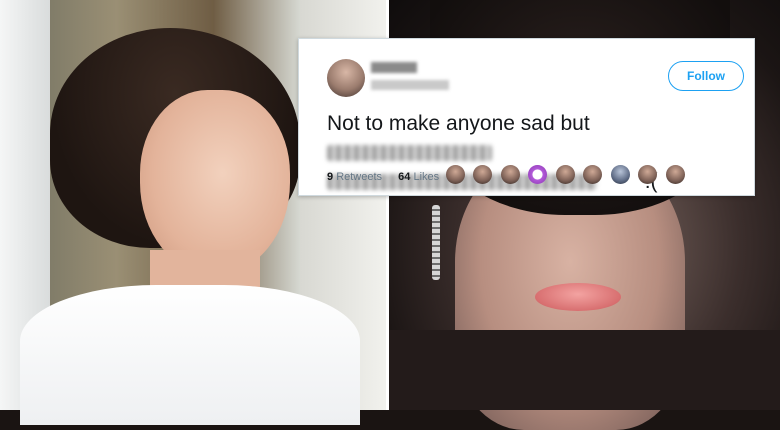  I want to click on avatar-icon, so click(346, 78).